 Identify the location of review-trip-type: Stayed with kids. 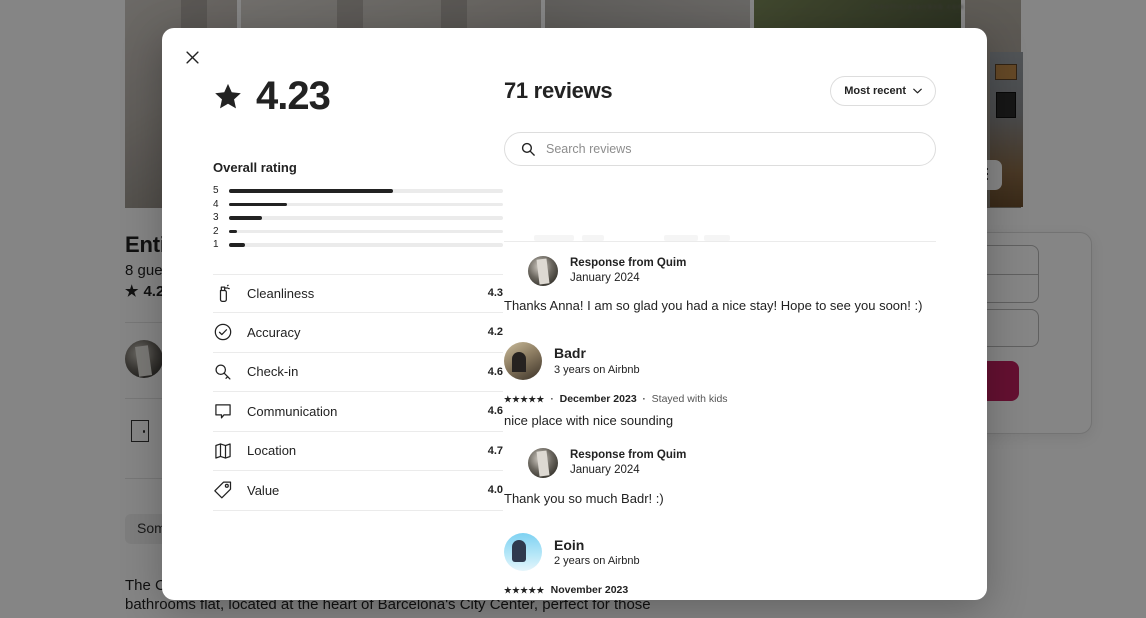
(689, 399).